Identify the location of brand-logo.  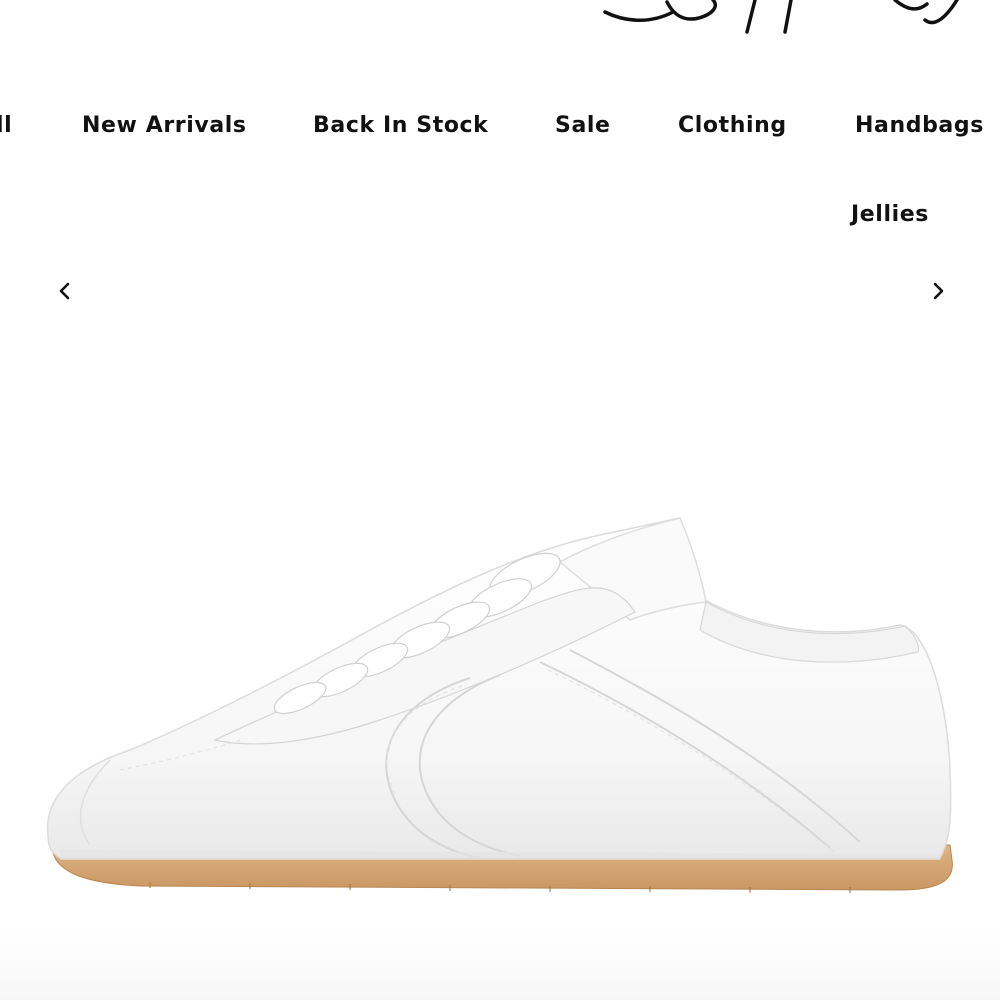
(797, 20).